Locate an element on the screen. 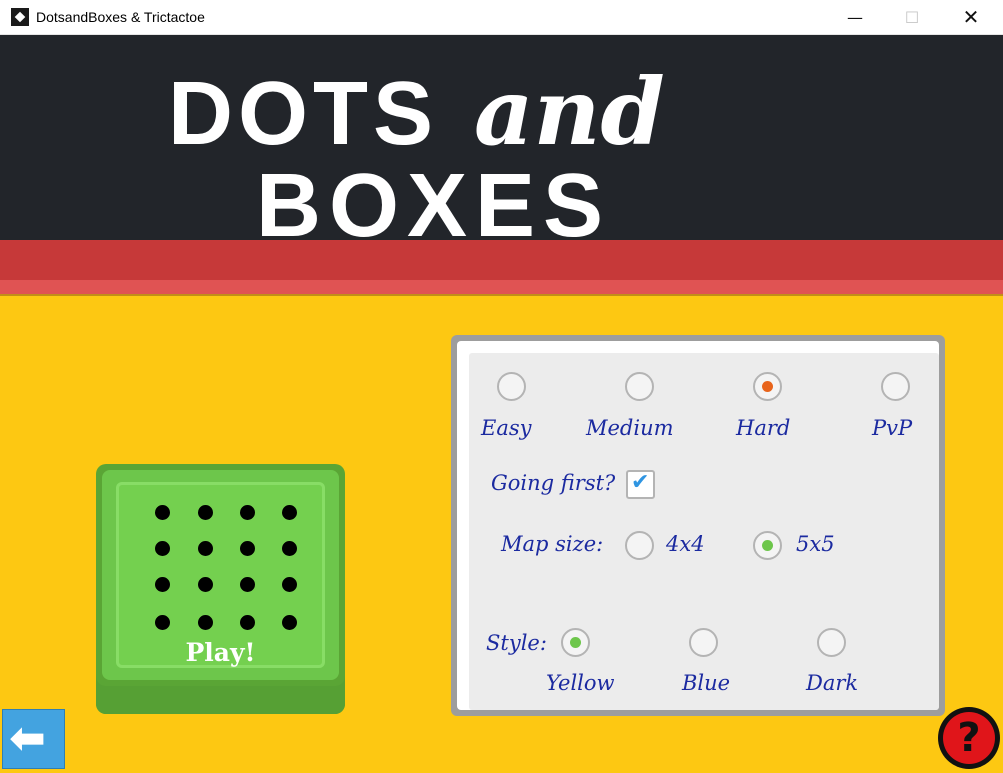  help-button: ? is located at coordinates (969, 738).